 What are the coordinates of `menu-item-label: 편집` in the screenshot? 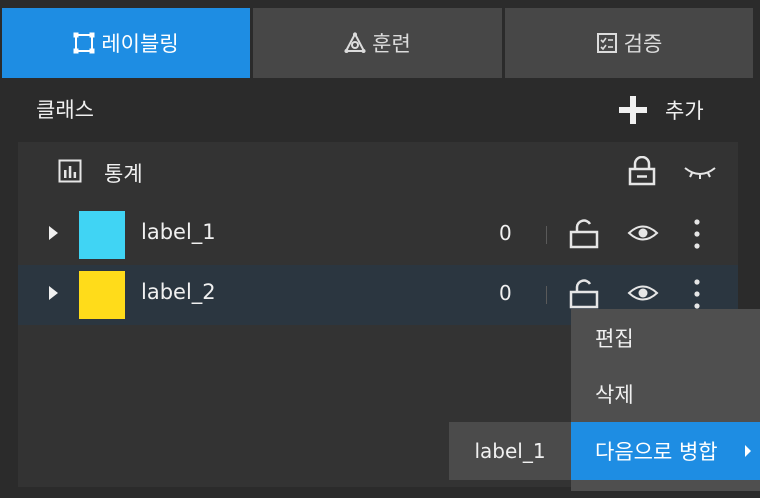 It's located at (614, 339).